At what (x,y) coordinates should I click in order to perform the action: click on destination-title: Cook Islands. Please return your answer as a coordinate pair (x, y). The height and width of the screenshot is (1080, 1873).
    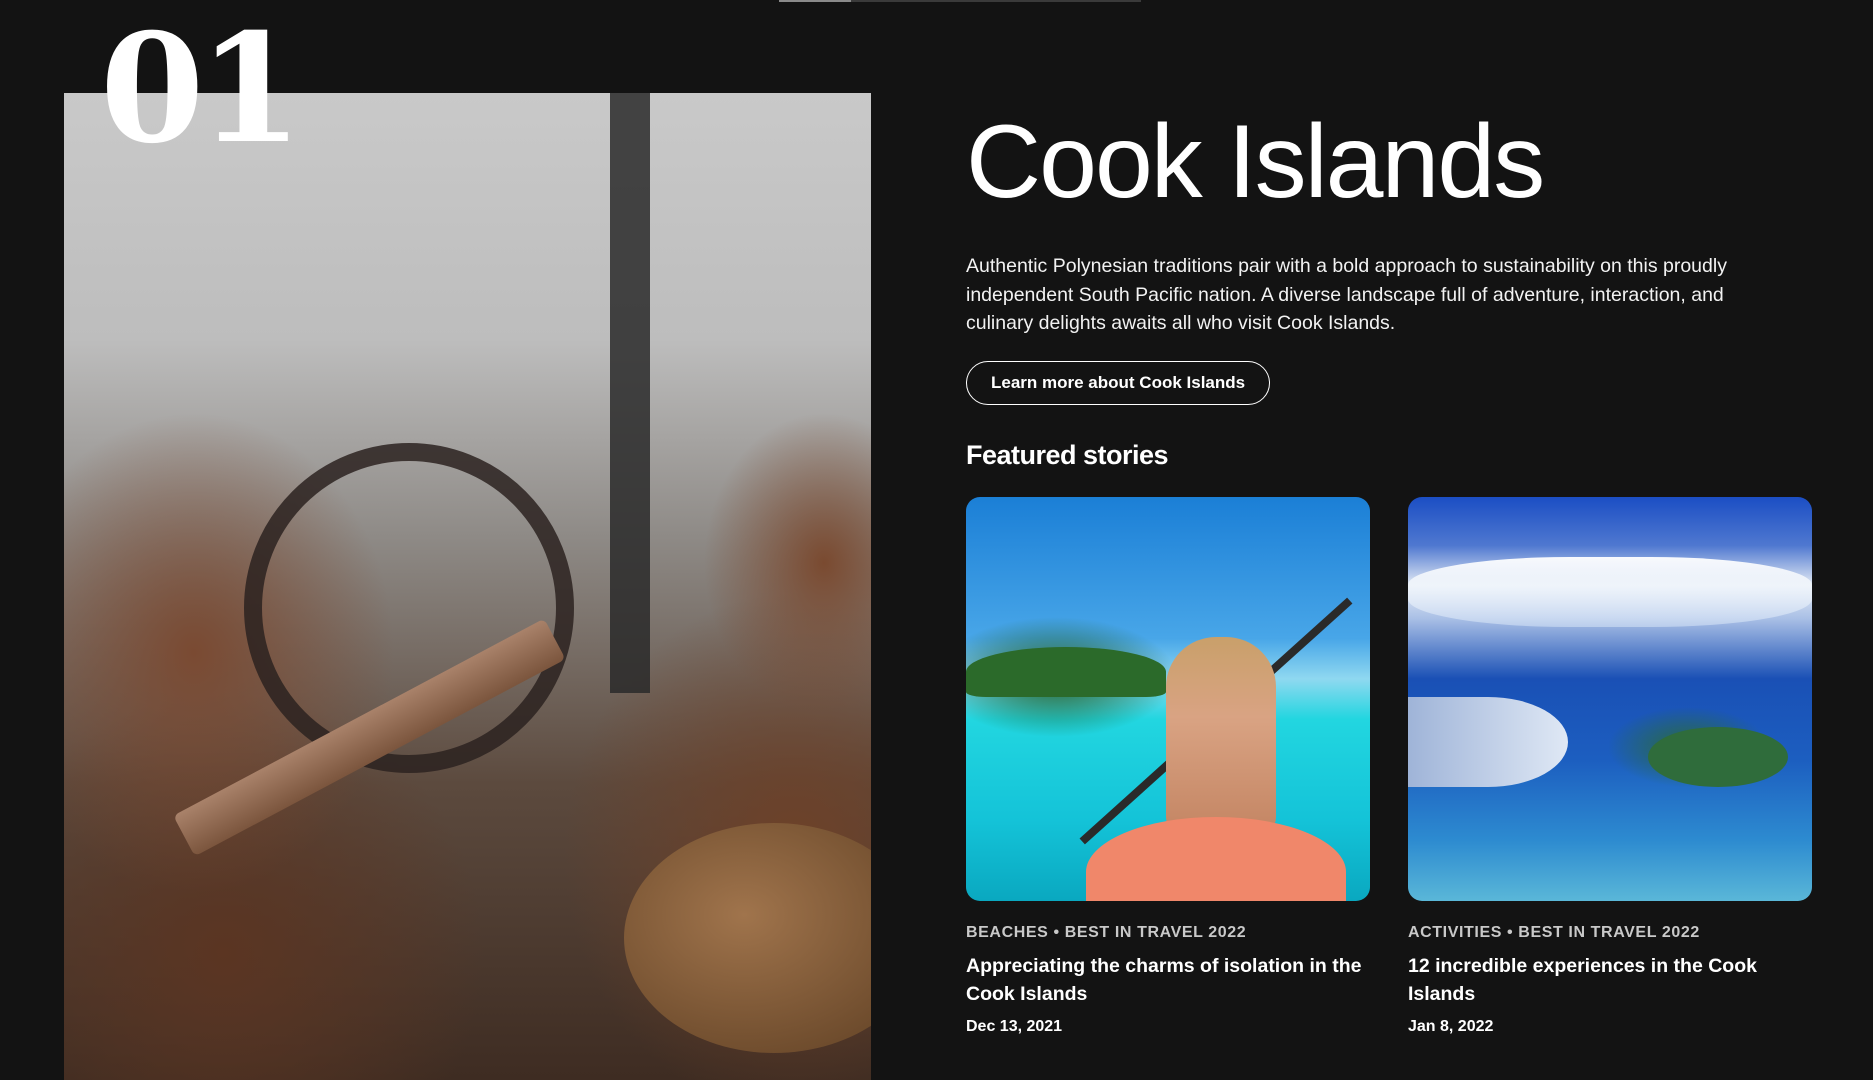
    Looking at the image, I should click on (1255, 162).